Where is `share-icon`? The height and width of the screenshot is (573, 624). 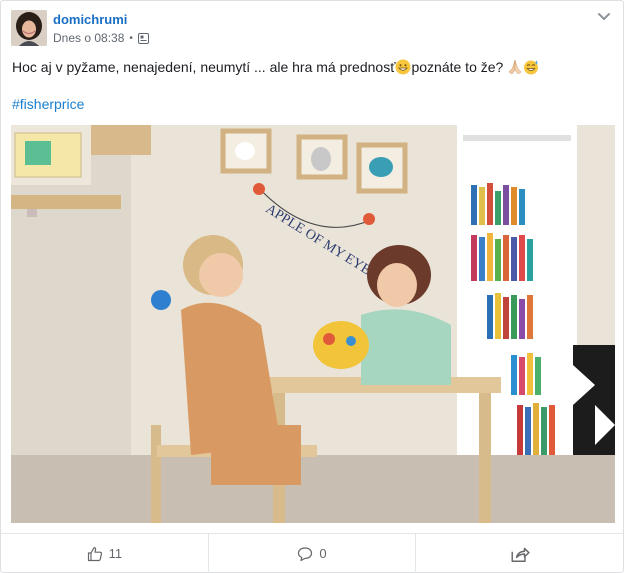 share-icon is located at coordinates (520, 554).